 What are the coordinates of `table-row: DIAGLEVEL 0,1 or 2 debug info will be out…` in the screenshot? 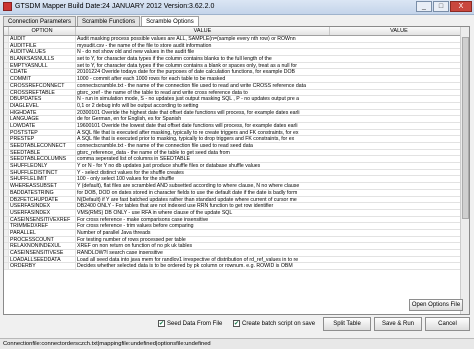 It's located at (236, 106).